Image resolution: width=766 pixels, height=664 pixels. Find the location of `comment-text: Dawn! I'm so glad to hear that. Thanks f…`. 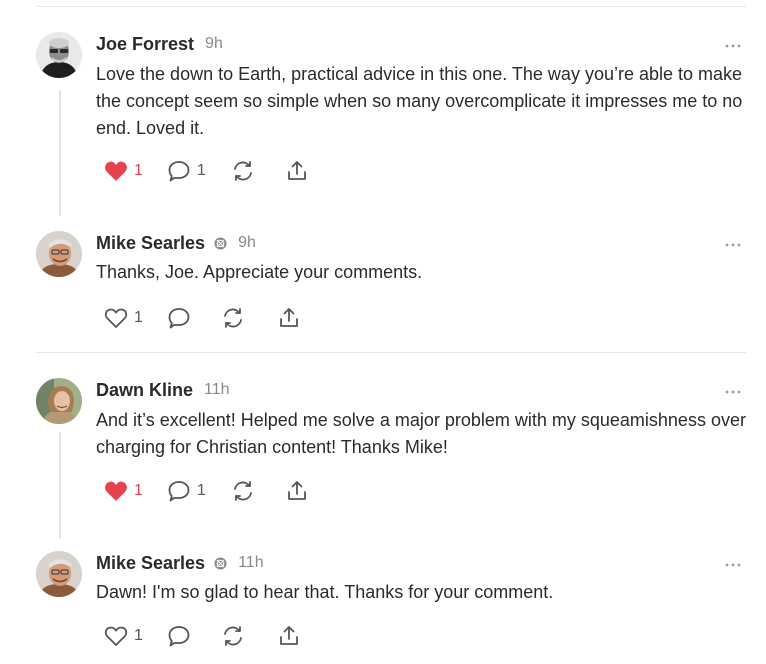

comment-text: Dawn! I'm so glad to hear that. Thanks f… is located at coordinates (325, 592).